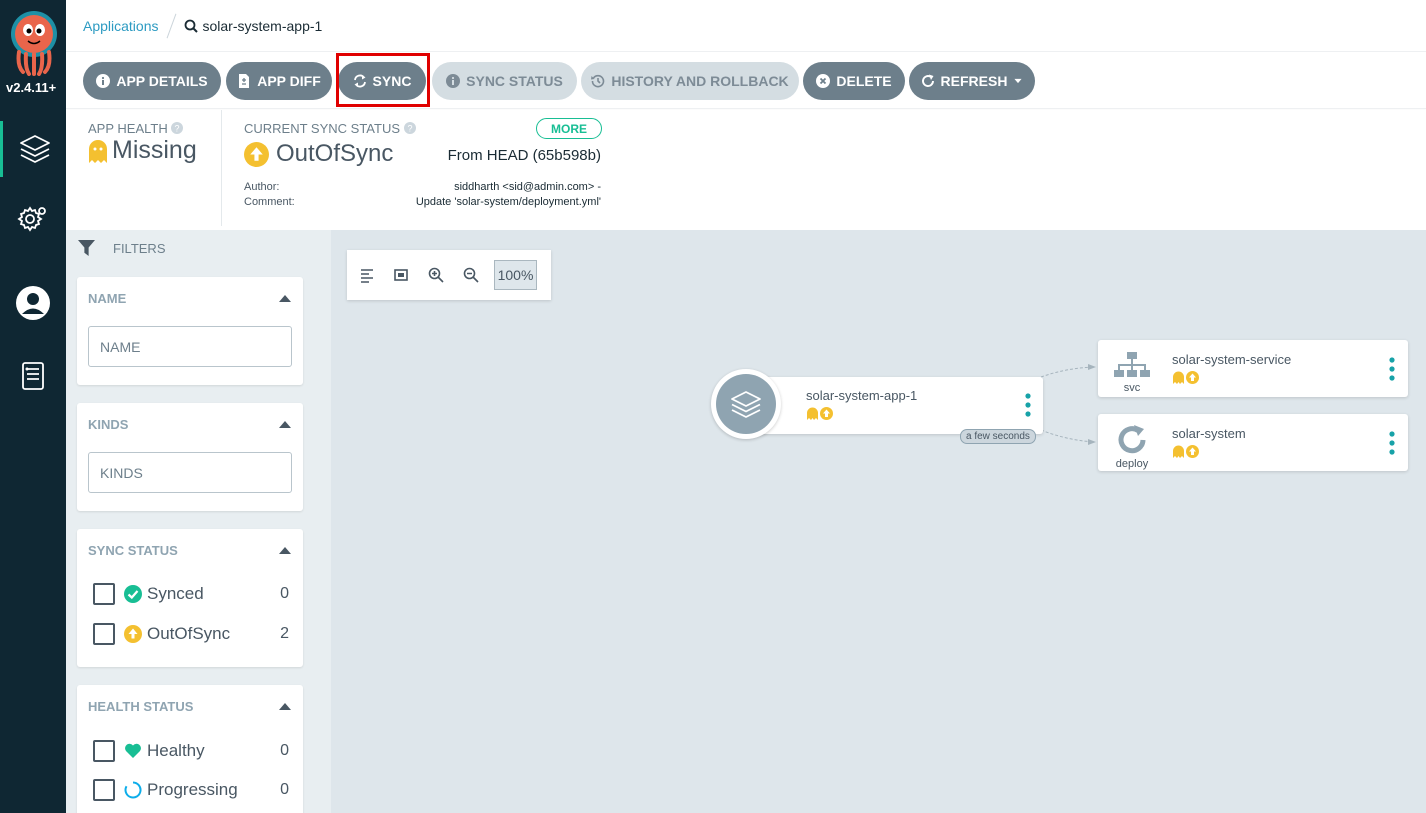 This screenshot has height=813, width=1426. What do you see at coordinates (244, 81) in the screenshot?
I see `file-diff-icon` at bounding box center [244, 81].